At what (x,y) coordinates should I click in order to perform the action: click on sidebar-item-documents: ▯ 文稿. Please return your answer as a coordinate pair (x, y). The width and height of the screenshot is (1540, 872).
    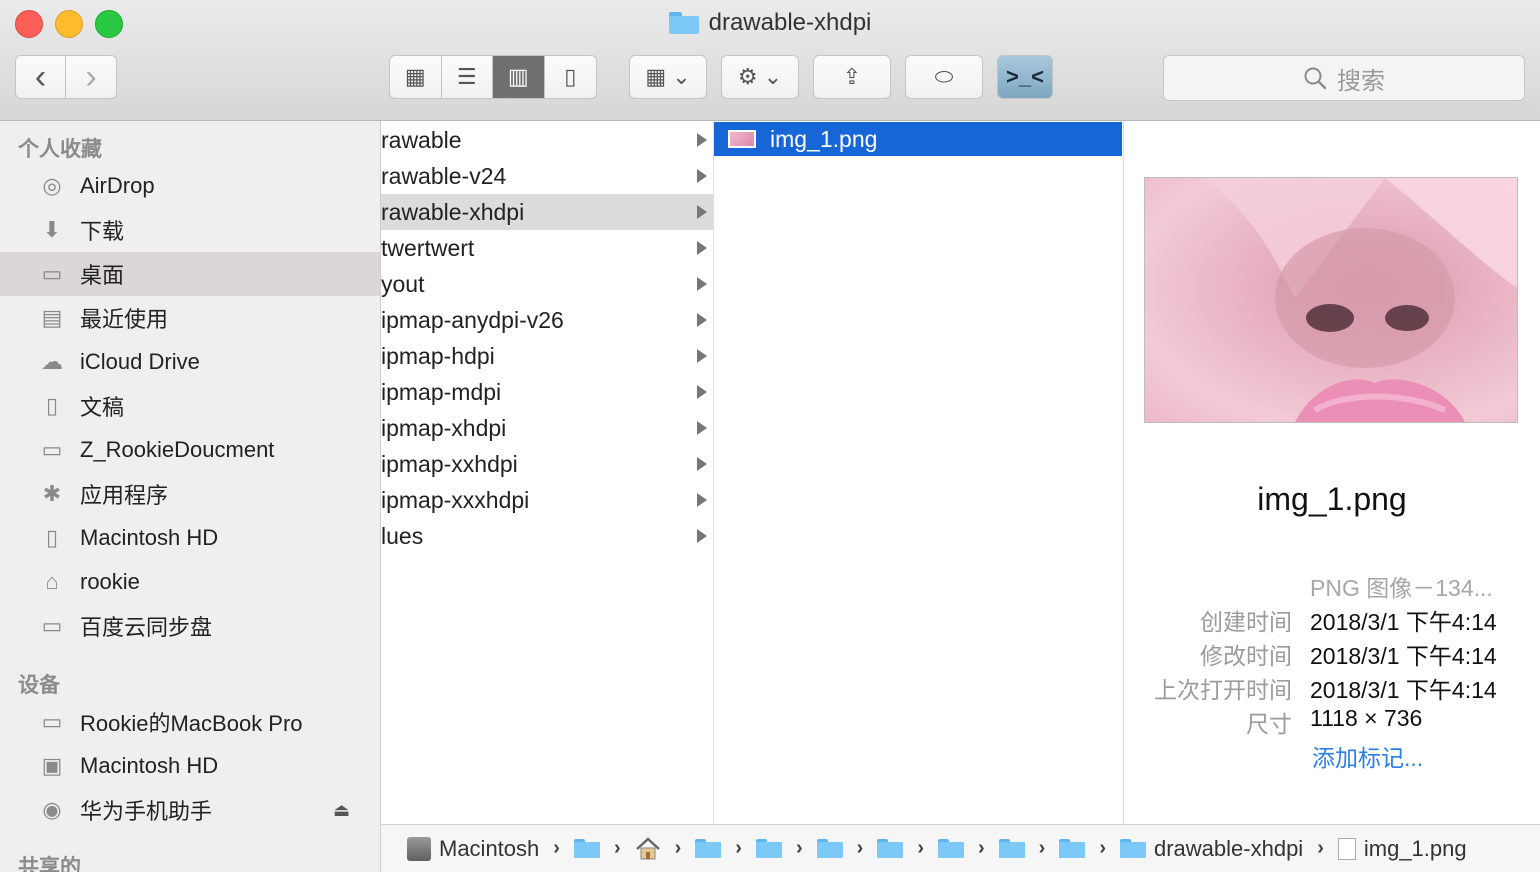
    Looking at the image, I should click on (190, 406).